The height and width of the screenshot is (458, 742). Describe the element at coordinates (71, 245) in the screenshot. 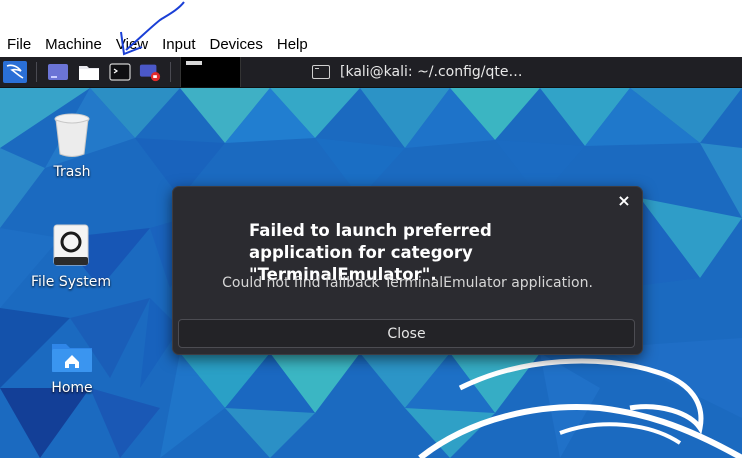

I see `drive-icon` at that location.